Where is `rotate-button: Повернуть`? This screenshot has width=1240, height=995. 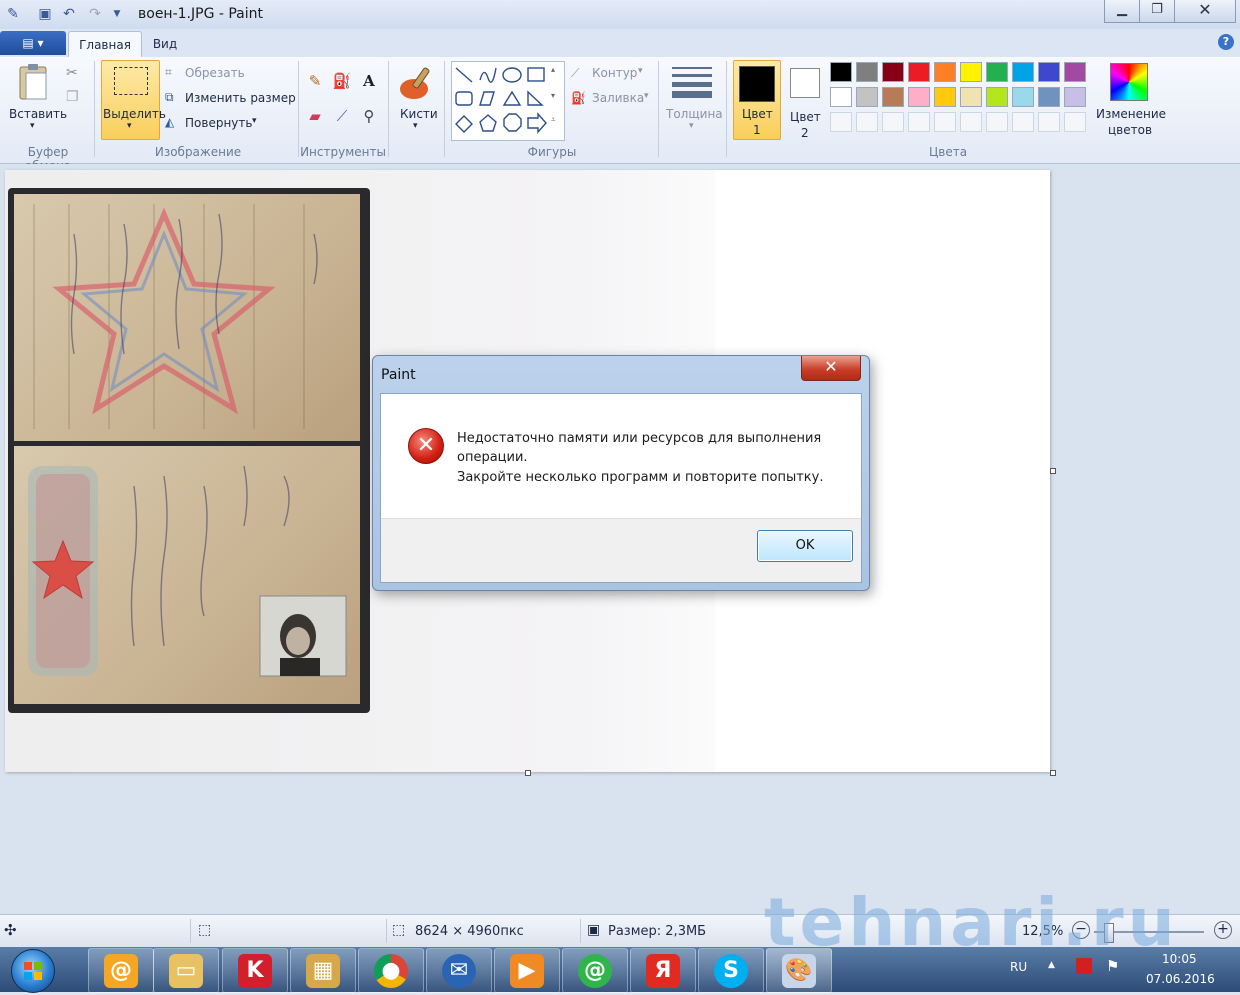
rotate-button: Повернуть is located at coordinates (218, 123).